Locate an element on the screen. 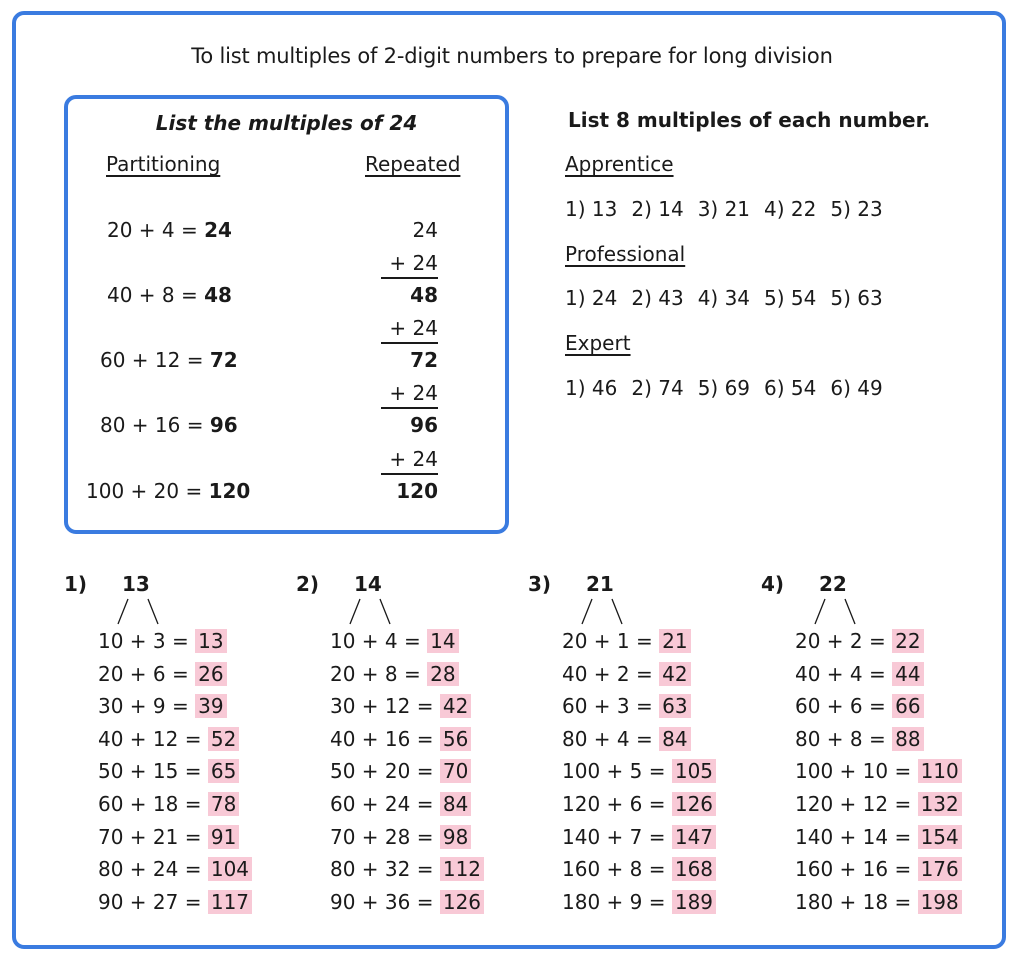 This screenshot has width=1024, height=967. highlighted-multiple: 104 is located at coordinates (230, 869).